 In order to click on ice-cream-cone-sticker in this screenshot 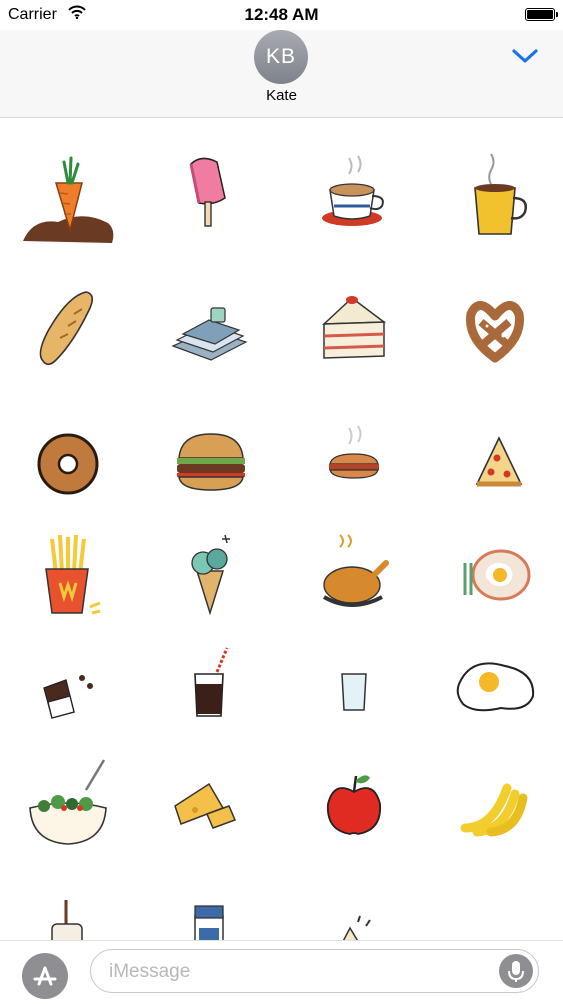, I will do `click(211, 578)`.